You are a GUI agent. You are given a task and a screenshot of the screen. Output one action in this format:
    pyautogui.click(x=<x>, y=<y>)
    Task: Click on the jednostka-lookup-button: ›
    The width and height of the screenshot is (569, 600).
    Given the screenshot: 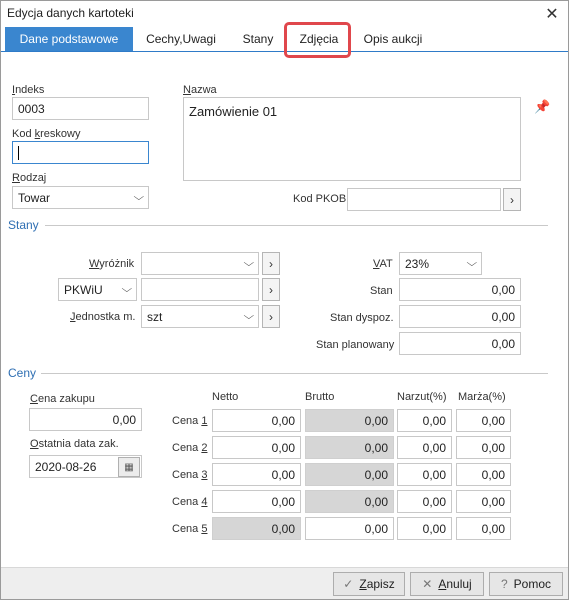 What is the action you would take?
    pyautogui.click(x=271, y=316)
    